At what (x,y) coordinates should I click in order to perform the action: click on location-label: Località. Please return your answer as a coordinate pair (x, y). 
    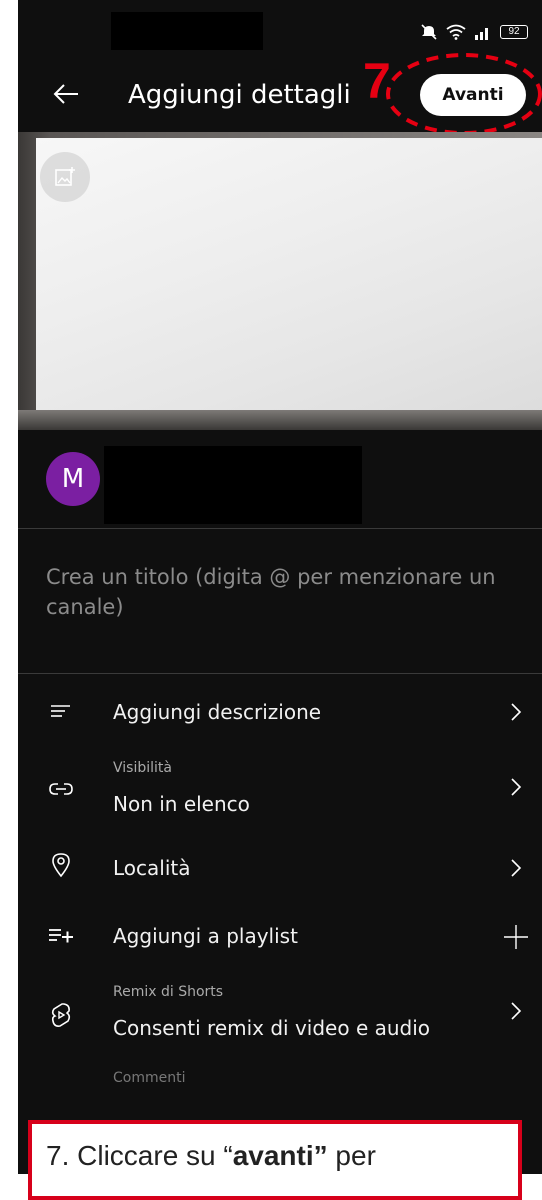
    Looking at the image, I should click on (152, 868).